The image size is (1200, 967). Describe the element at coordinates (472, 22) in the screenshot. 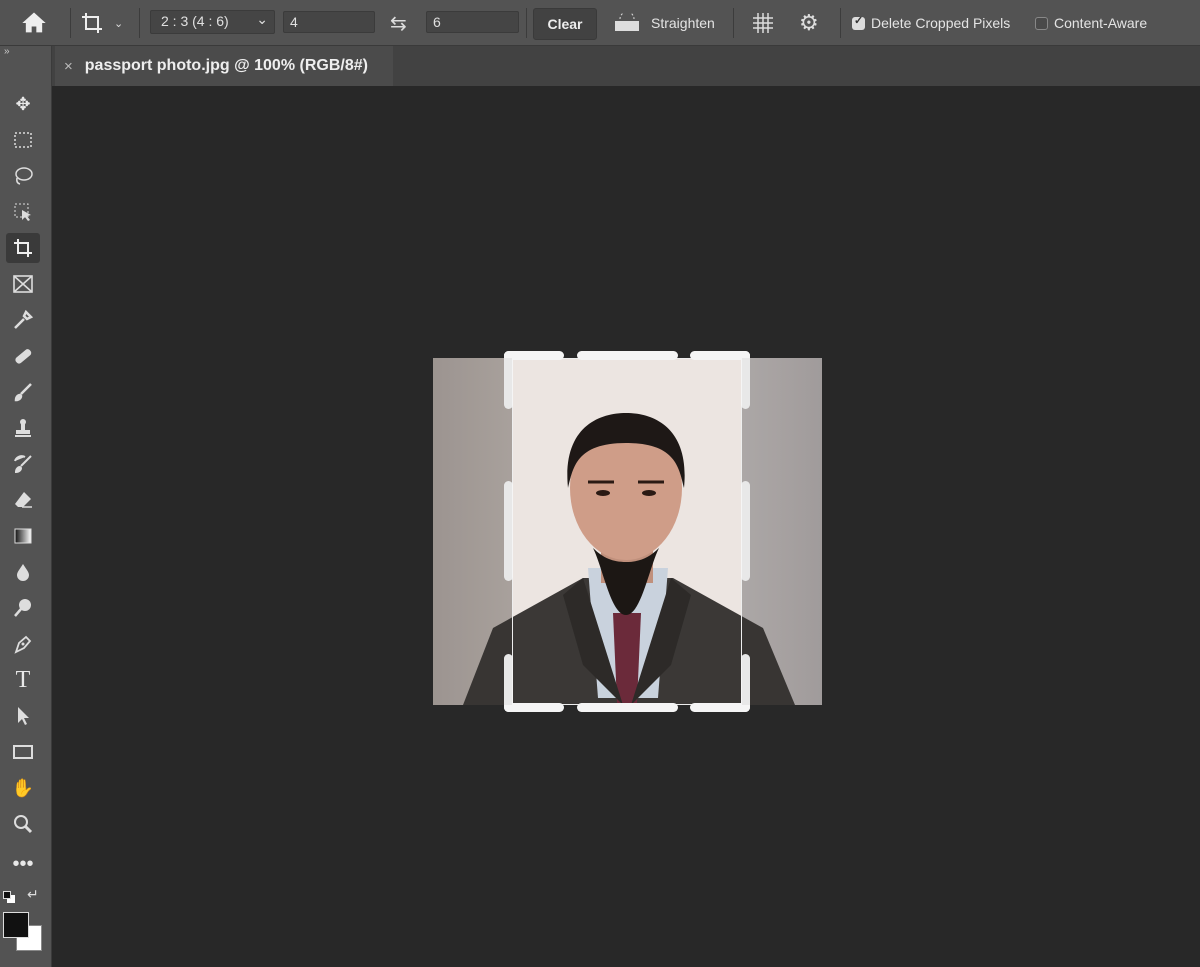

I see `height-input: 6` at that location.